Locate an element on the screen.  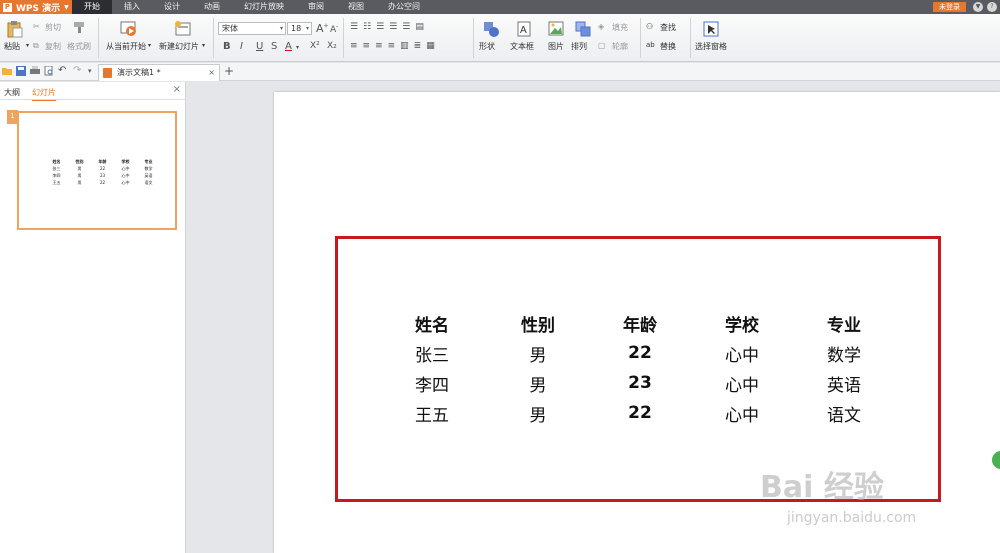
shrink-font-icon: A- is located at coordinates (334, 29).